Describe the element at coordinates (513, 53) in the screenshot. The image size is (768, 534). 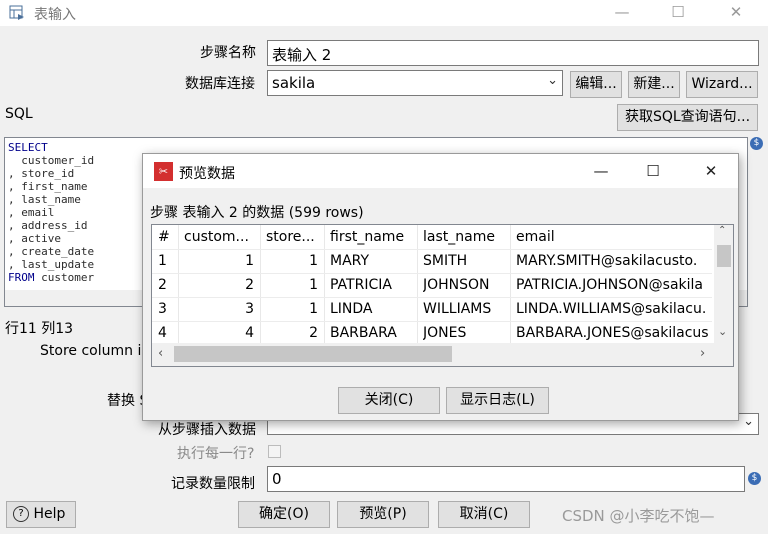
I see `step-name-input: 表输入 2` at that location.